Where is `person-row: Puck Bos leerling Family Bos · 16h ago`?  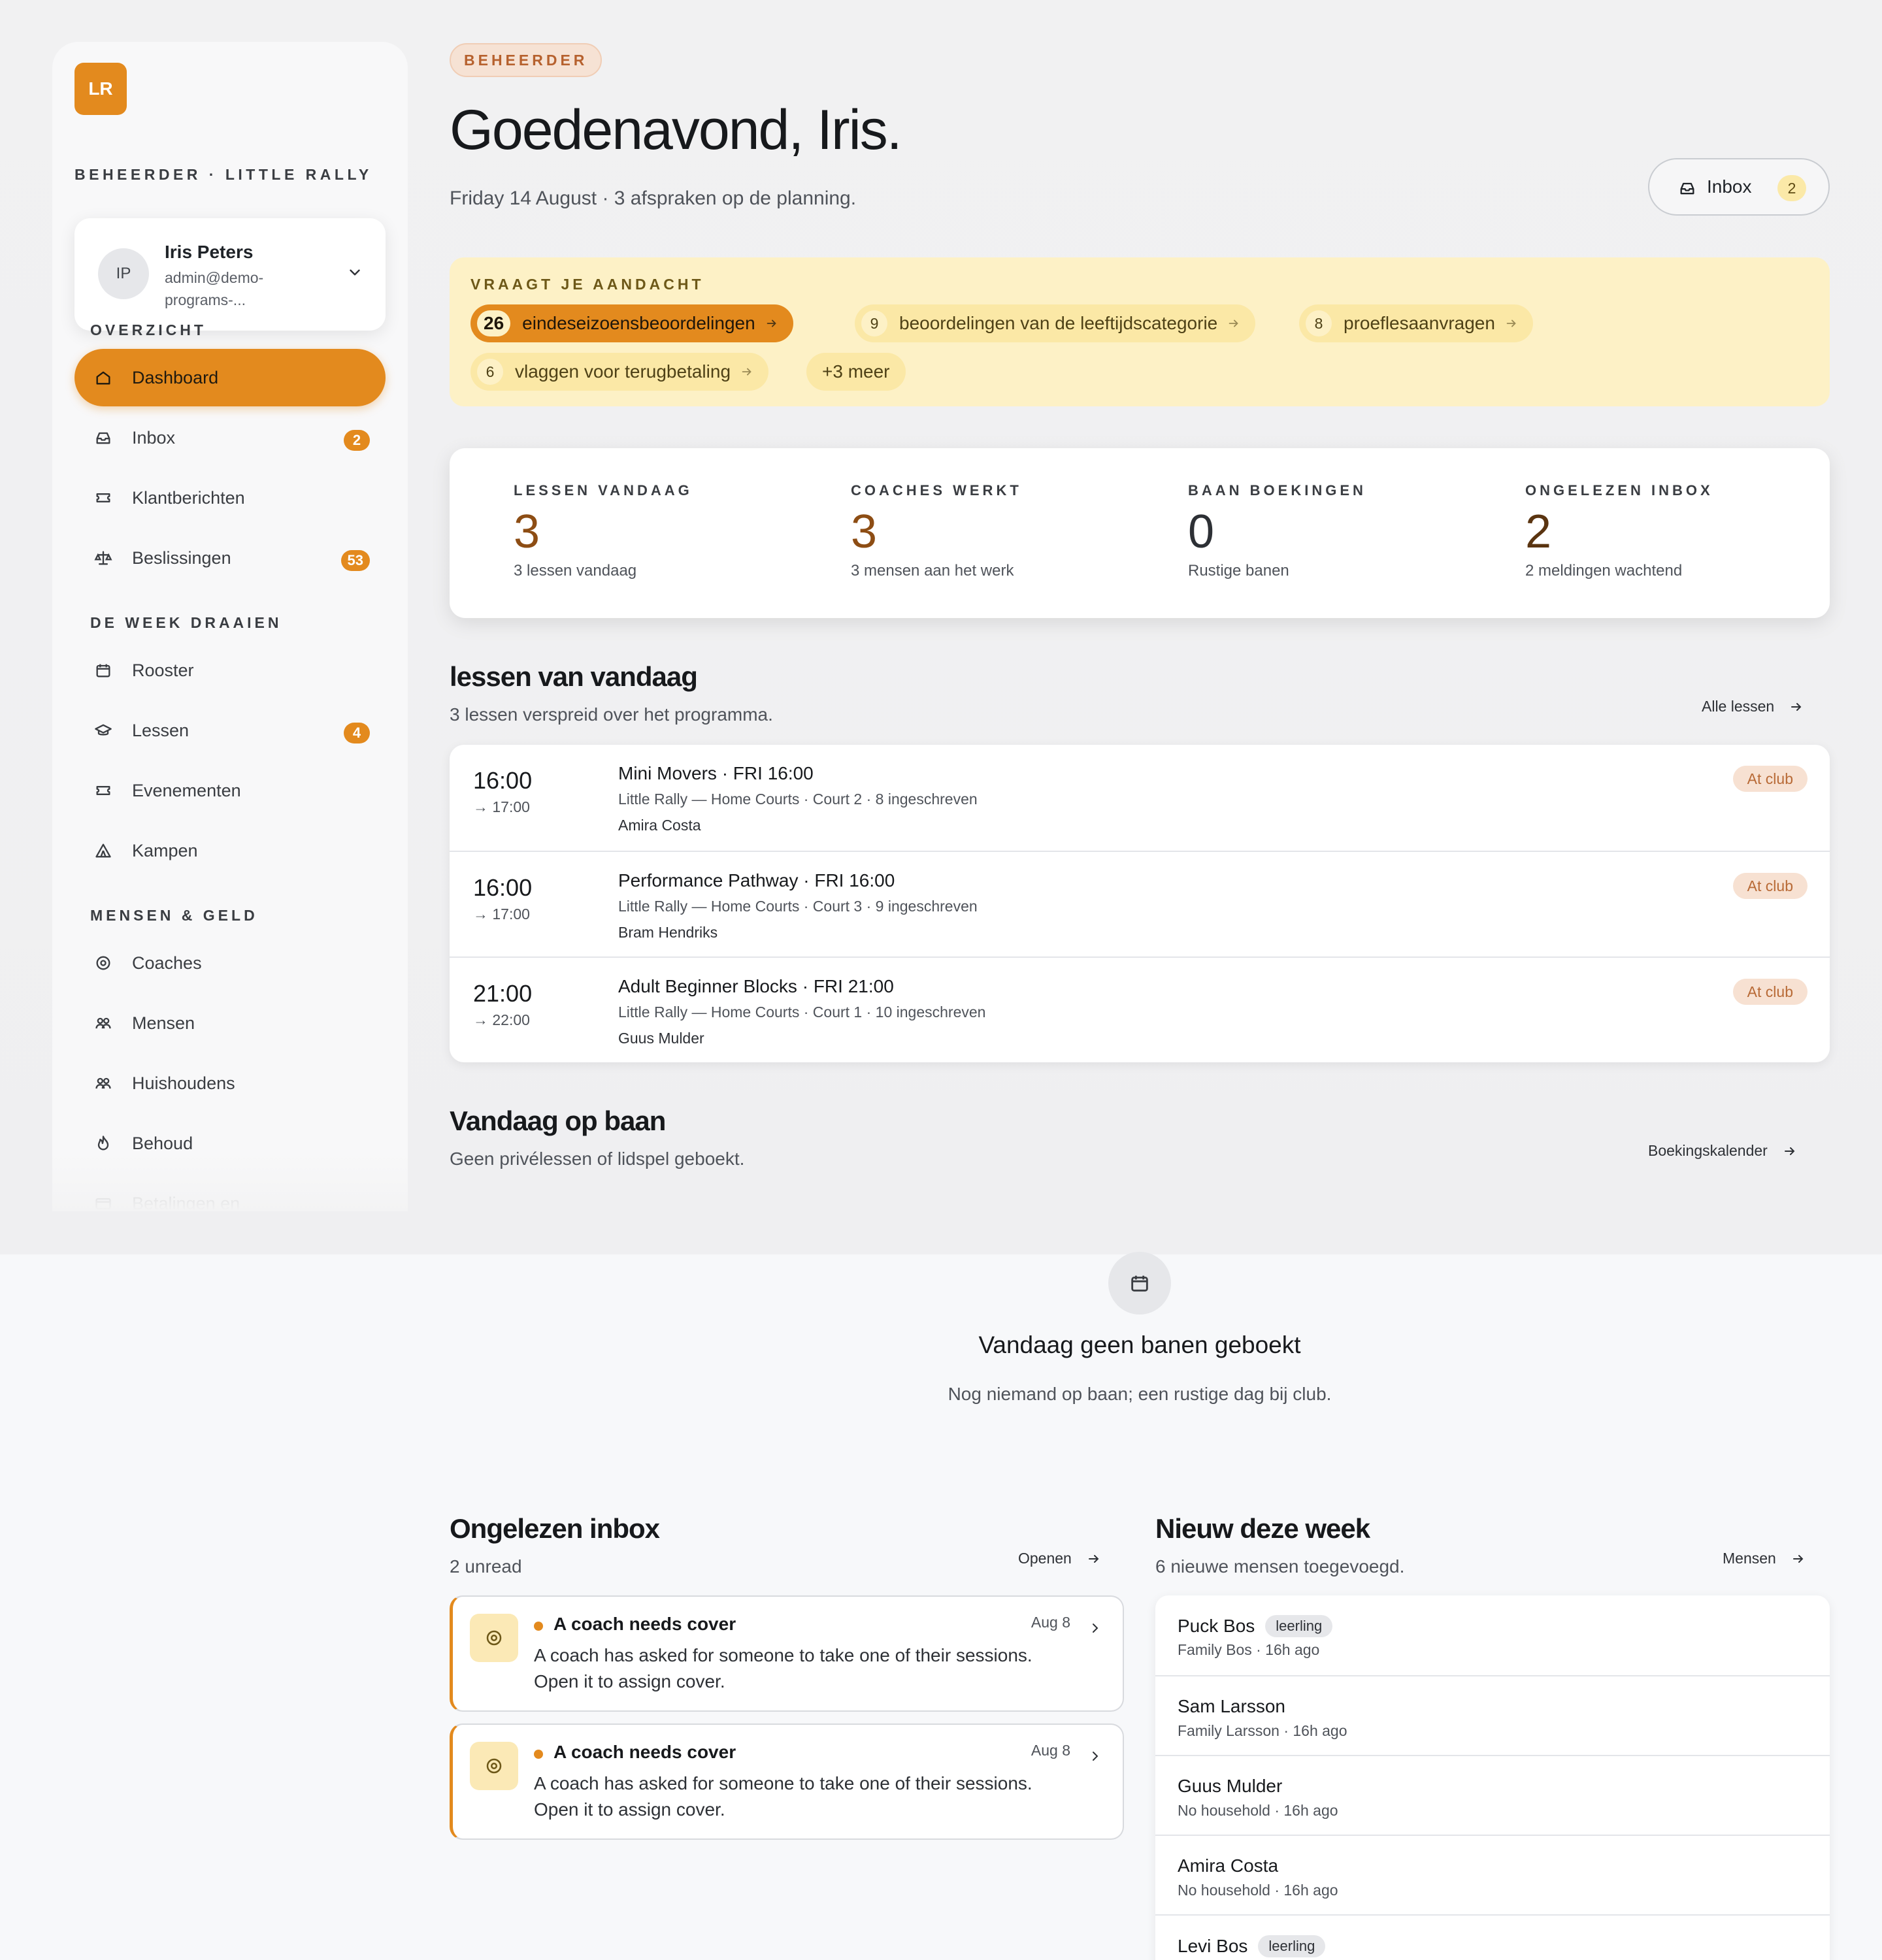 person-row: Puck Bos leerling Family Bos · 16h ago is located at coordinates (1492, 1635).